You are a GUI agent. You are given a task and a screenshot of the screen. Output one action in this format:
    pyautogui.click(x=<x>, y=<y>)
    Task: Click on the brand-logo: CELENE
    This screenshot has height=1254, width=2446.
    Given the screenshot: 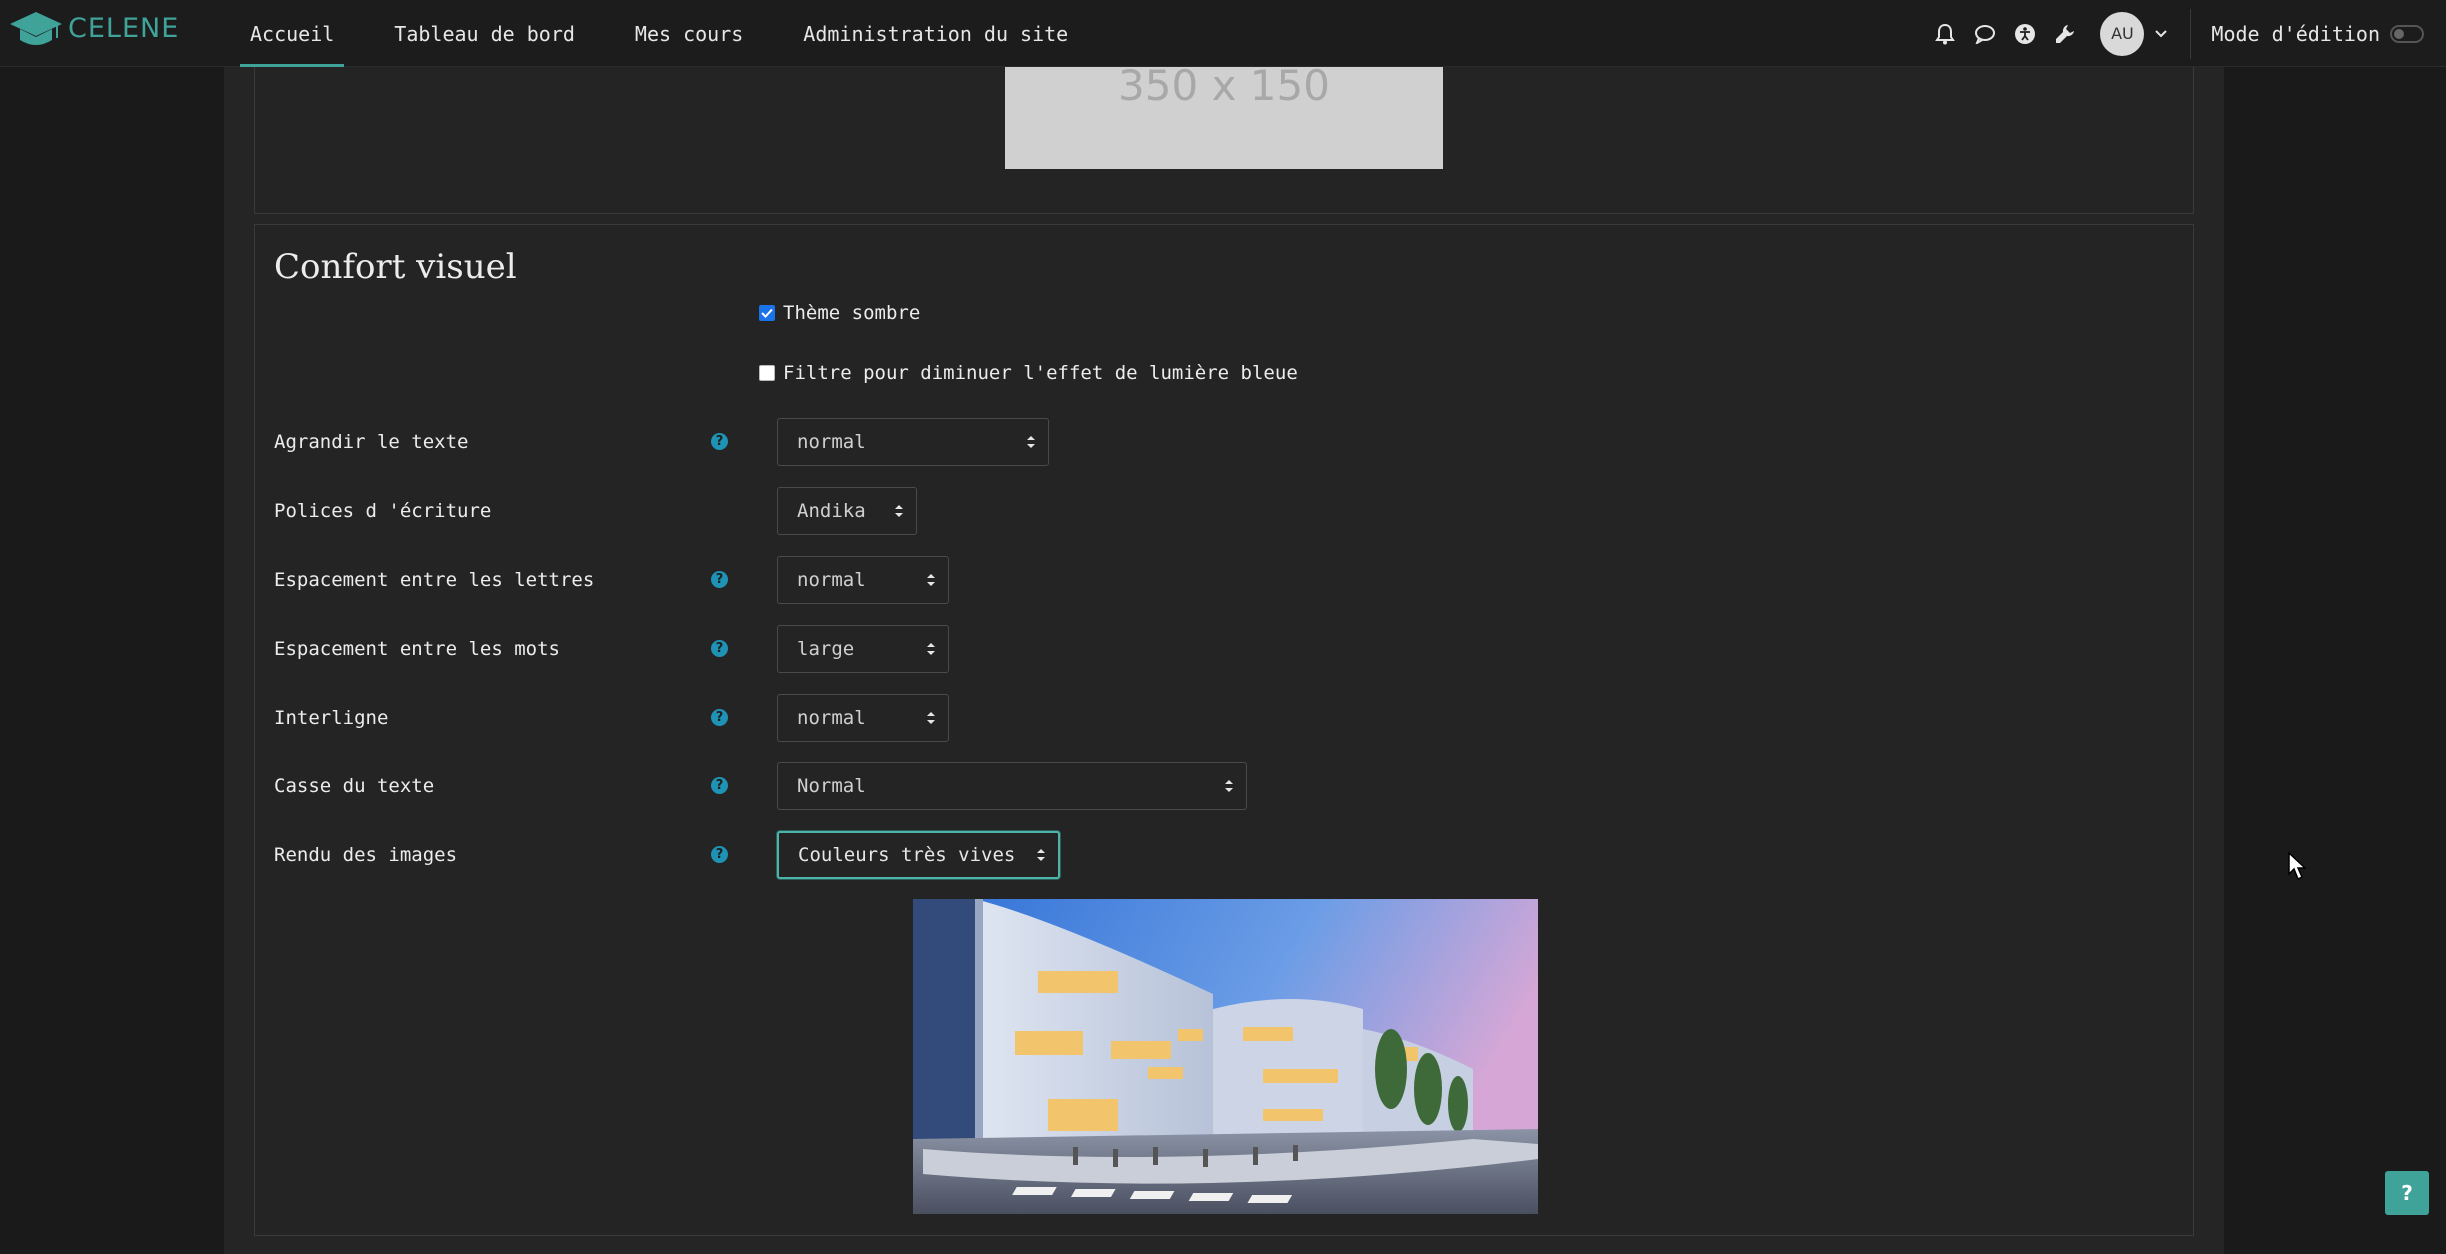 What is the action you would take?
    pyautogui.click(x=93, y=28)
    